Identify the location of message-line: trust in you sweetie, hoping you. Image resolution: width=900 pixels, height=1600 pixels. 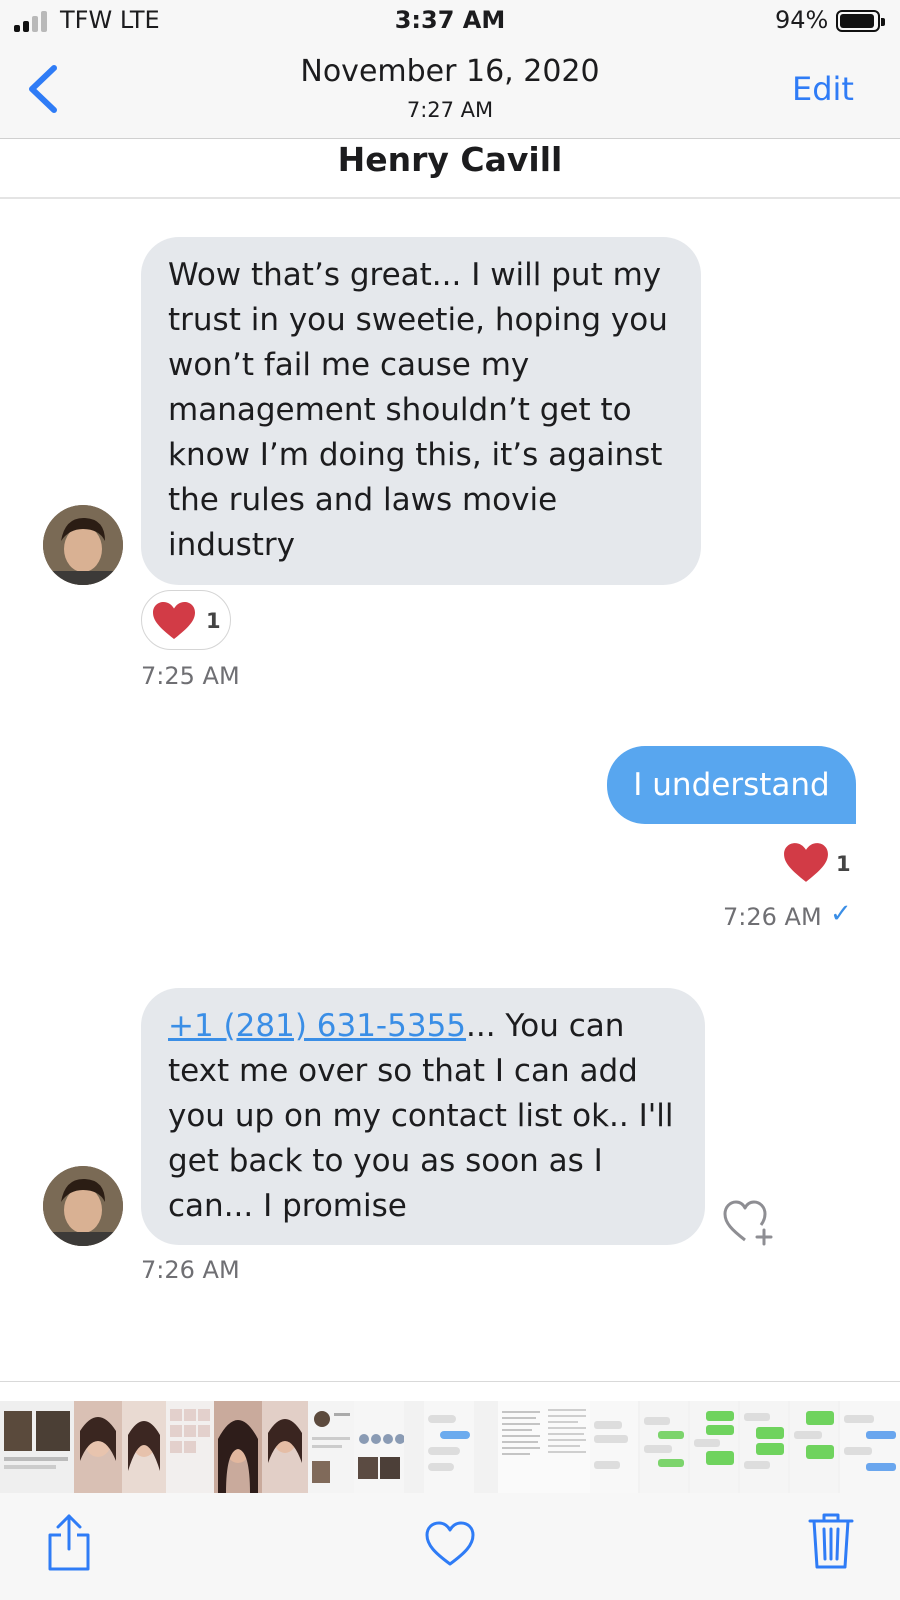
(418, 320).